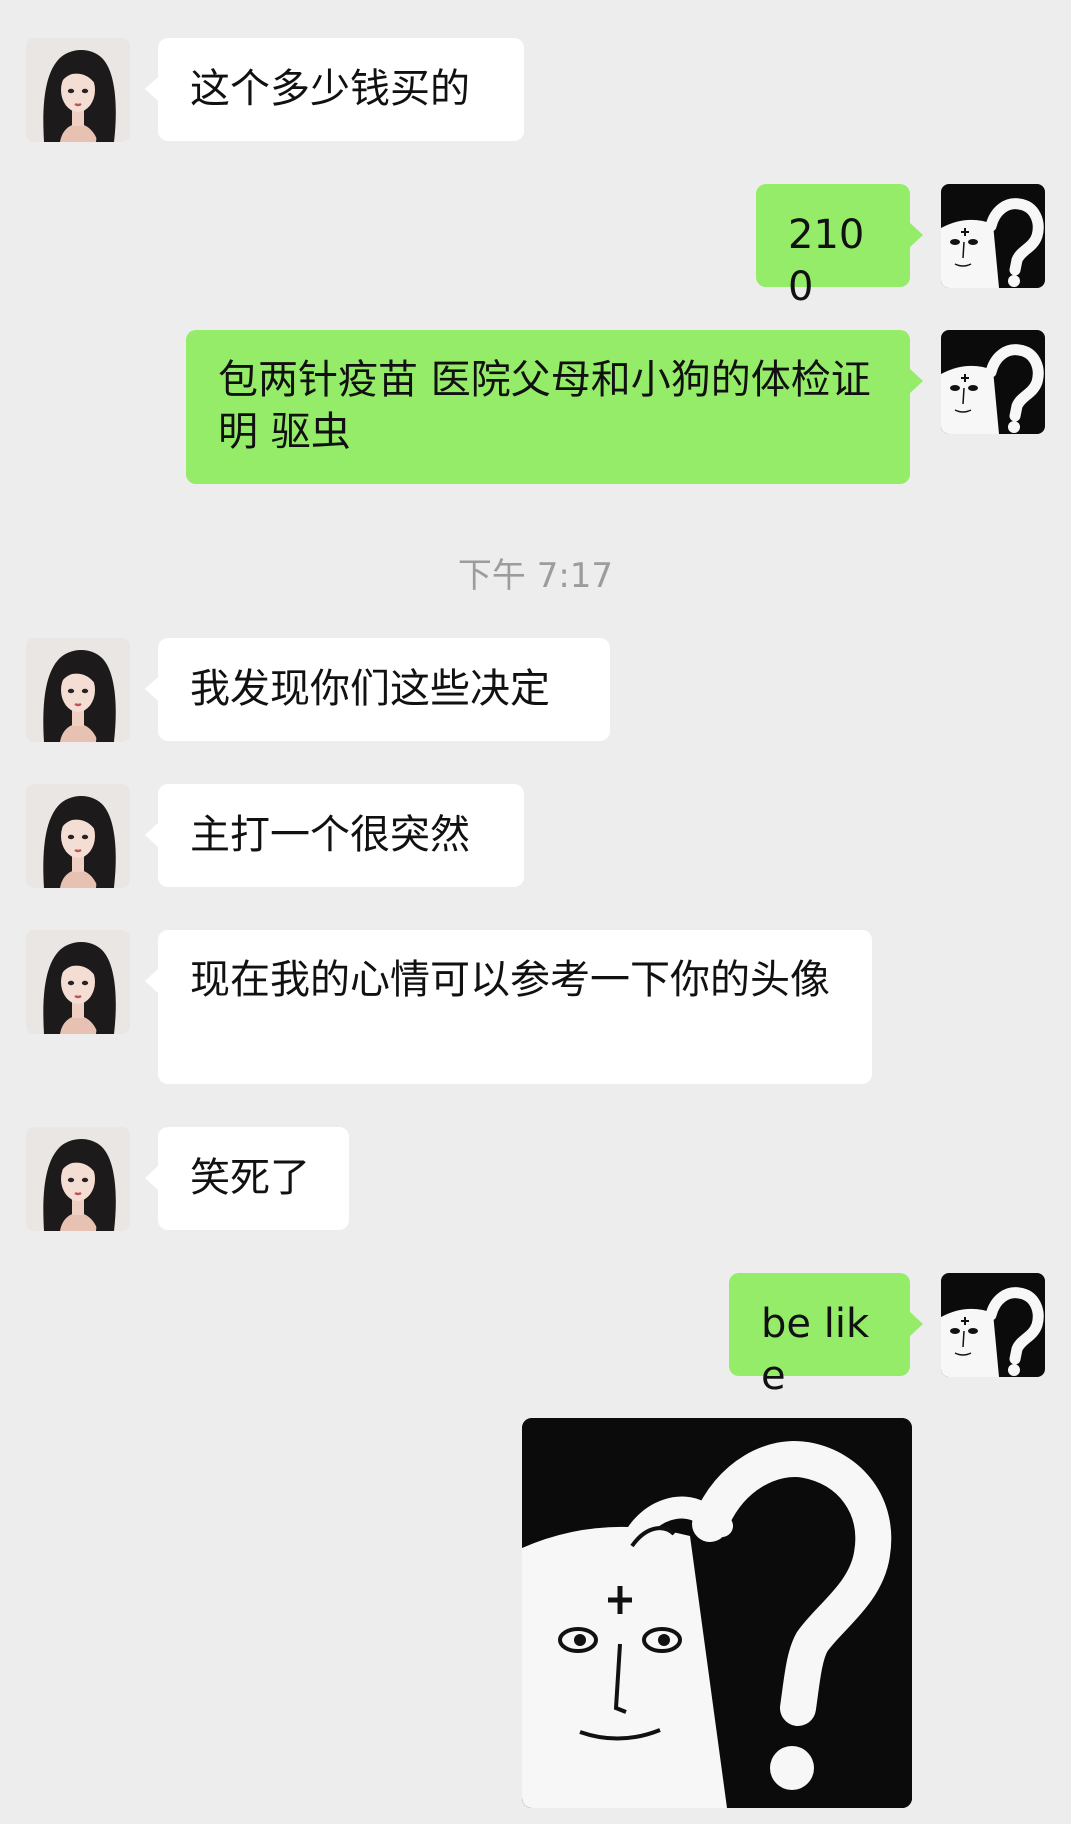  I want to click on question-mark-meme-image-icon, so click(717, 1613).